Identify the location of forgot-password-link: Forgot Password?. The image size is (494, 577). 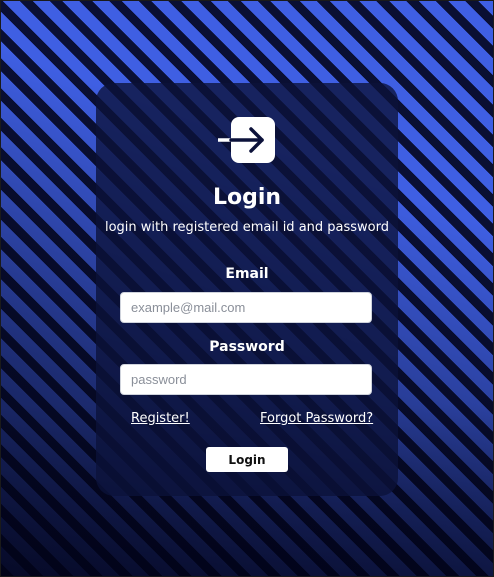
(316, 418).